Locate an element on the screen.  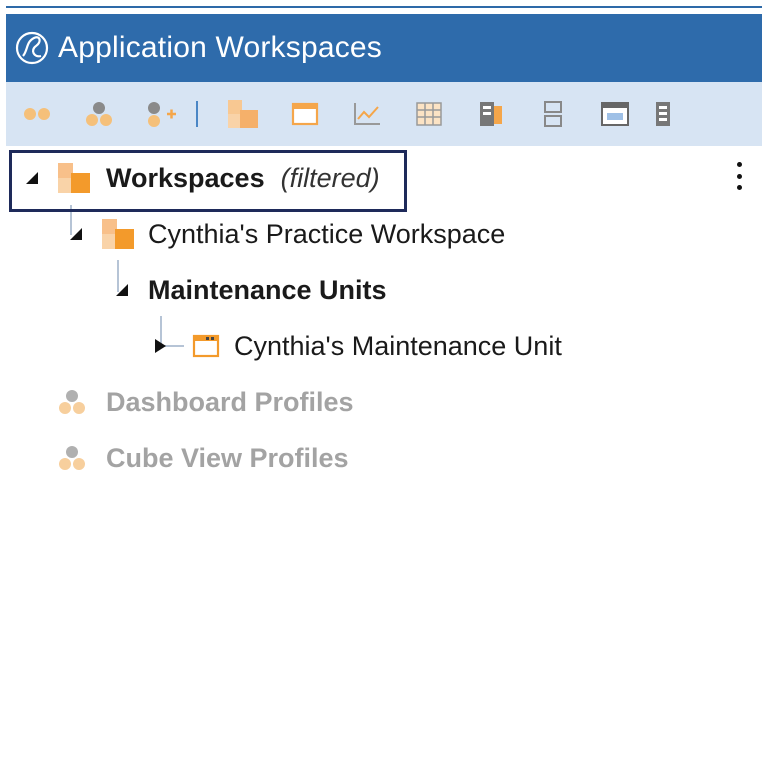
filter-indicator: (filtered) is located at coordinates (330, 177).